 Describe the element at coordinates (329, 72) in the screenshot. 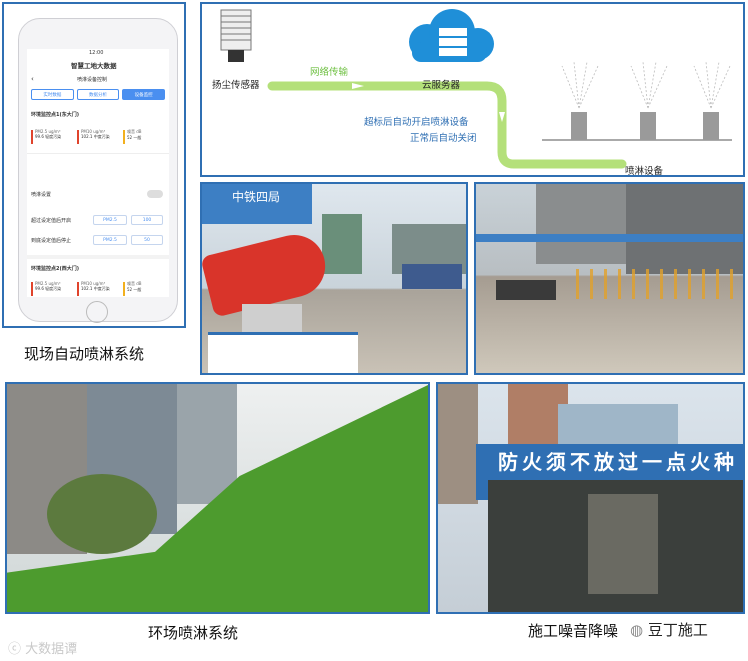

I see `network-label: 网络传输` at that location.